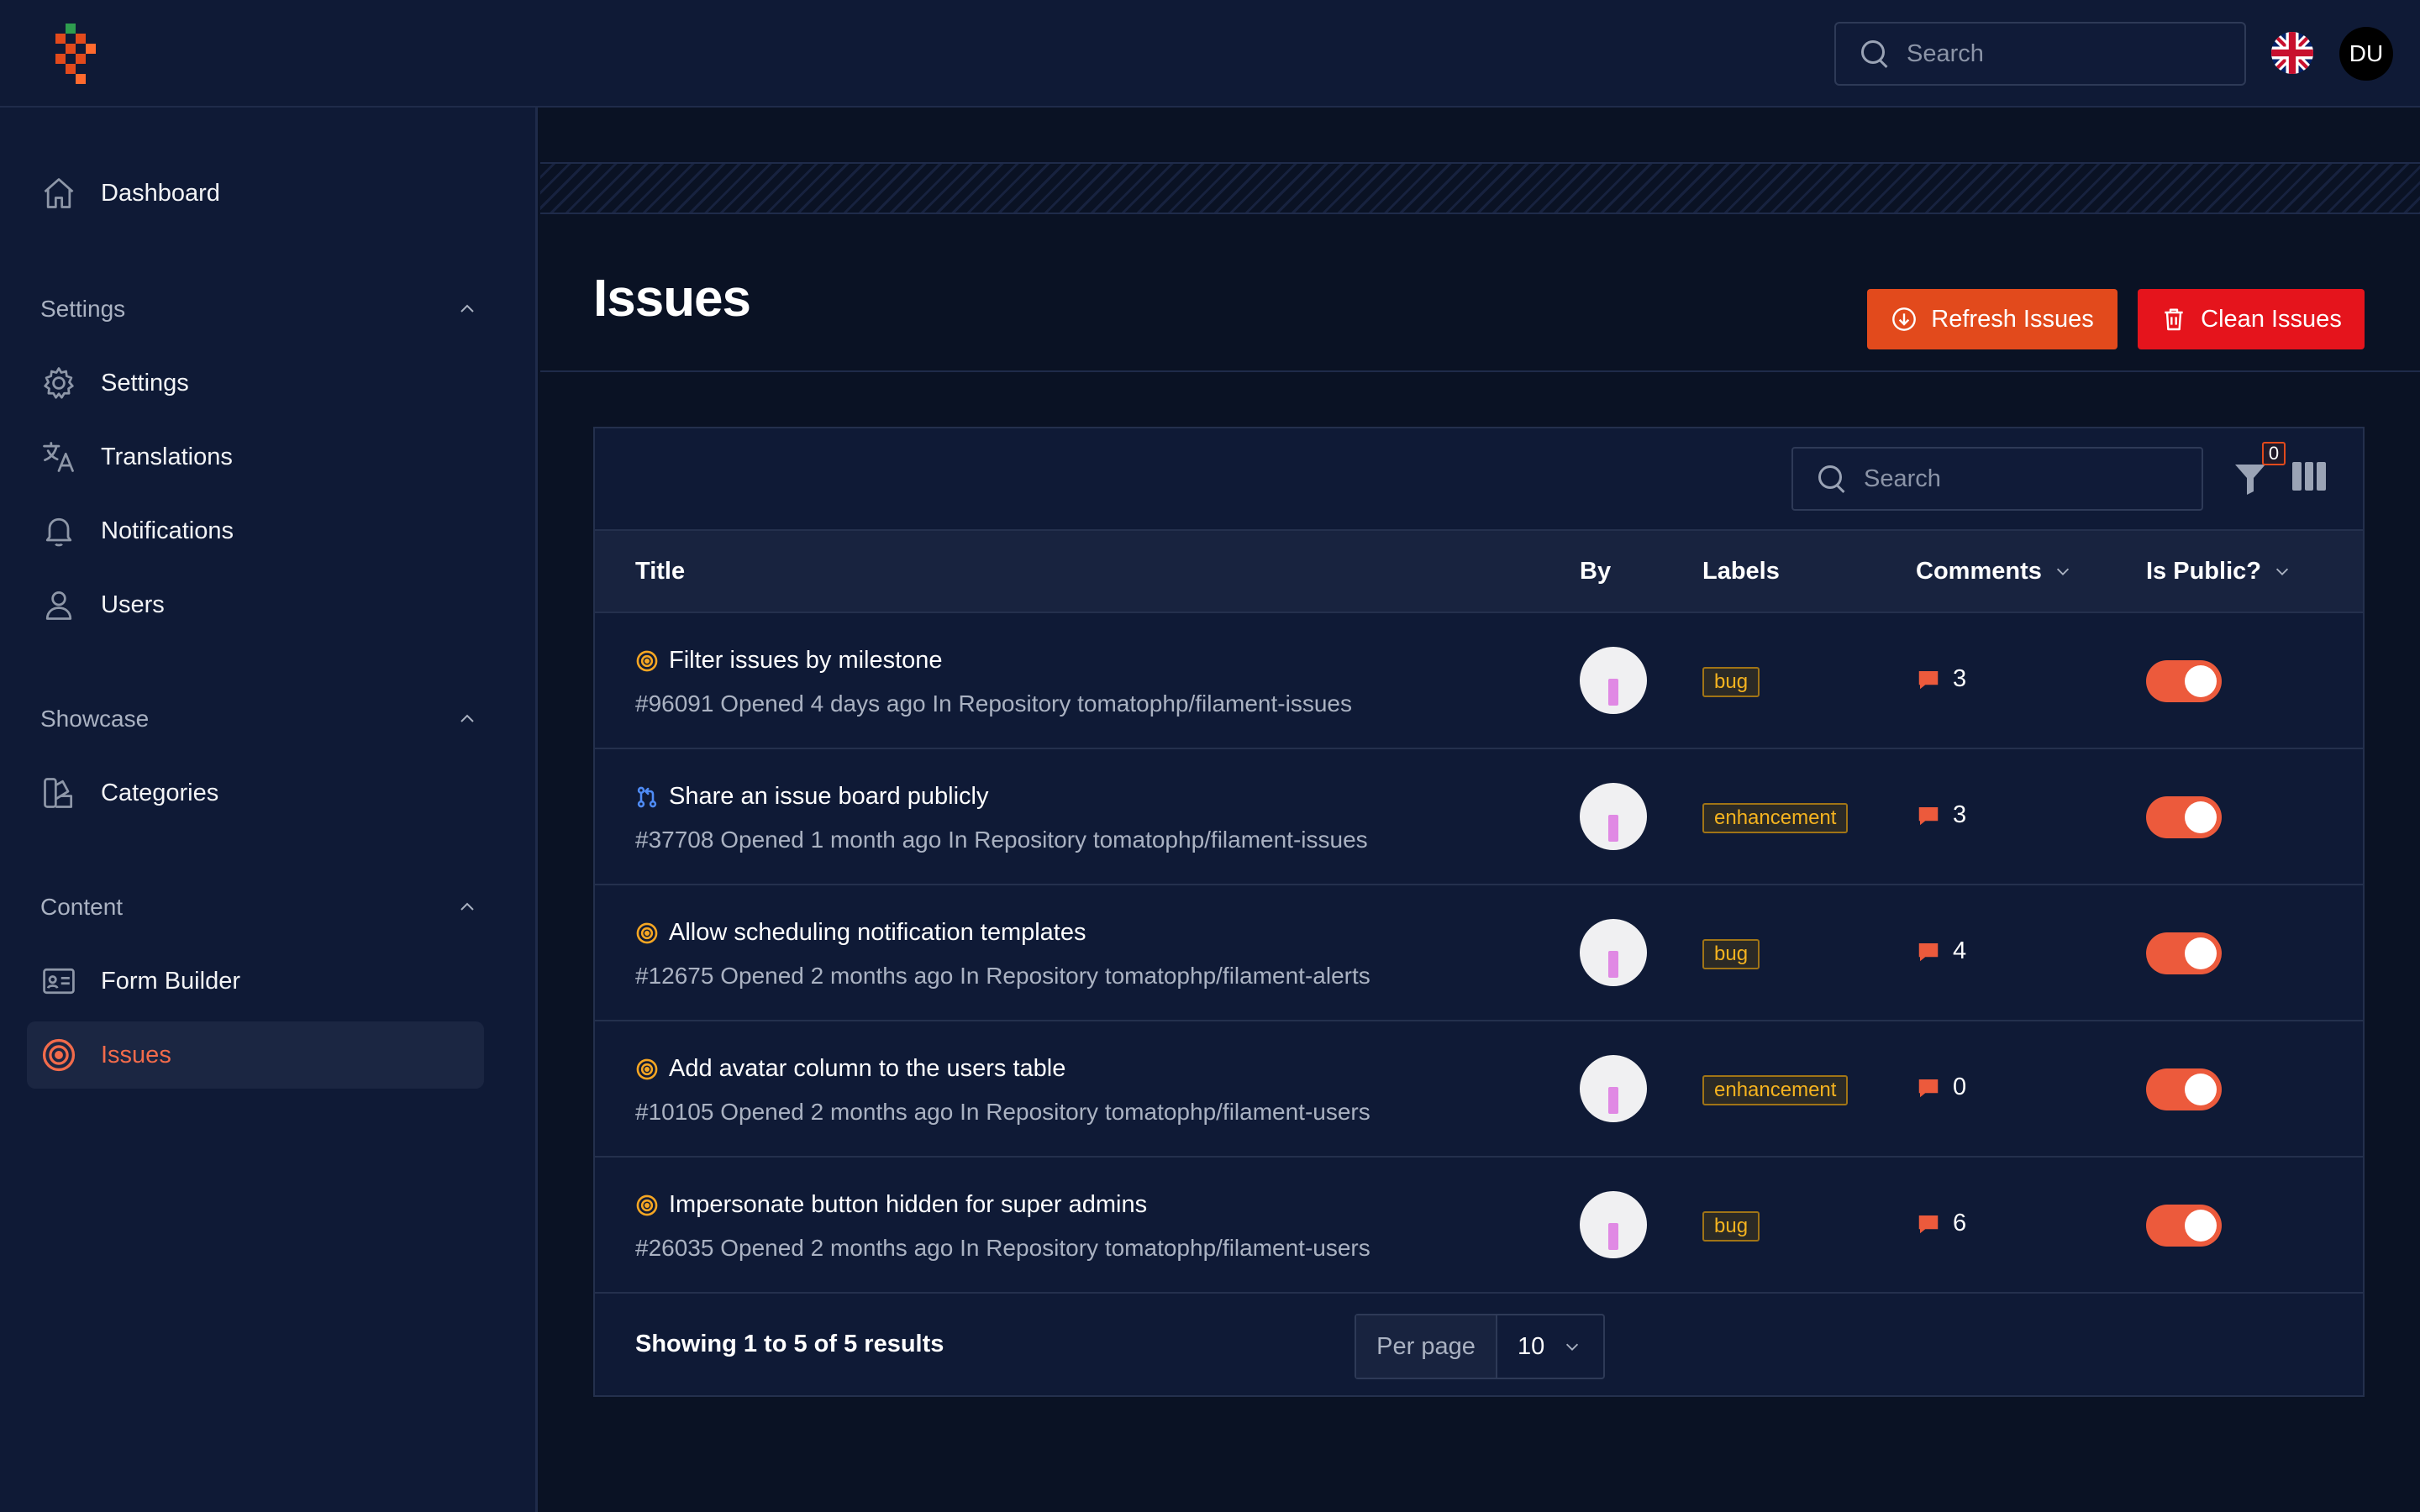 Image resolution: width=2420 pixels, height=1512 pixels. What do you see at coordinates (1941, 951) in the screenshot?
I see `comments-count: 4` at bounding box center [1941, 951].